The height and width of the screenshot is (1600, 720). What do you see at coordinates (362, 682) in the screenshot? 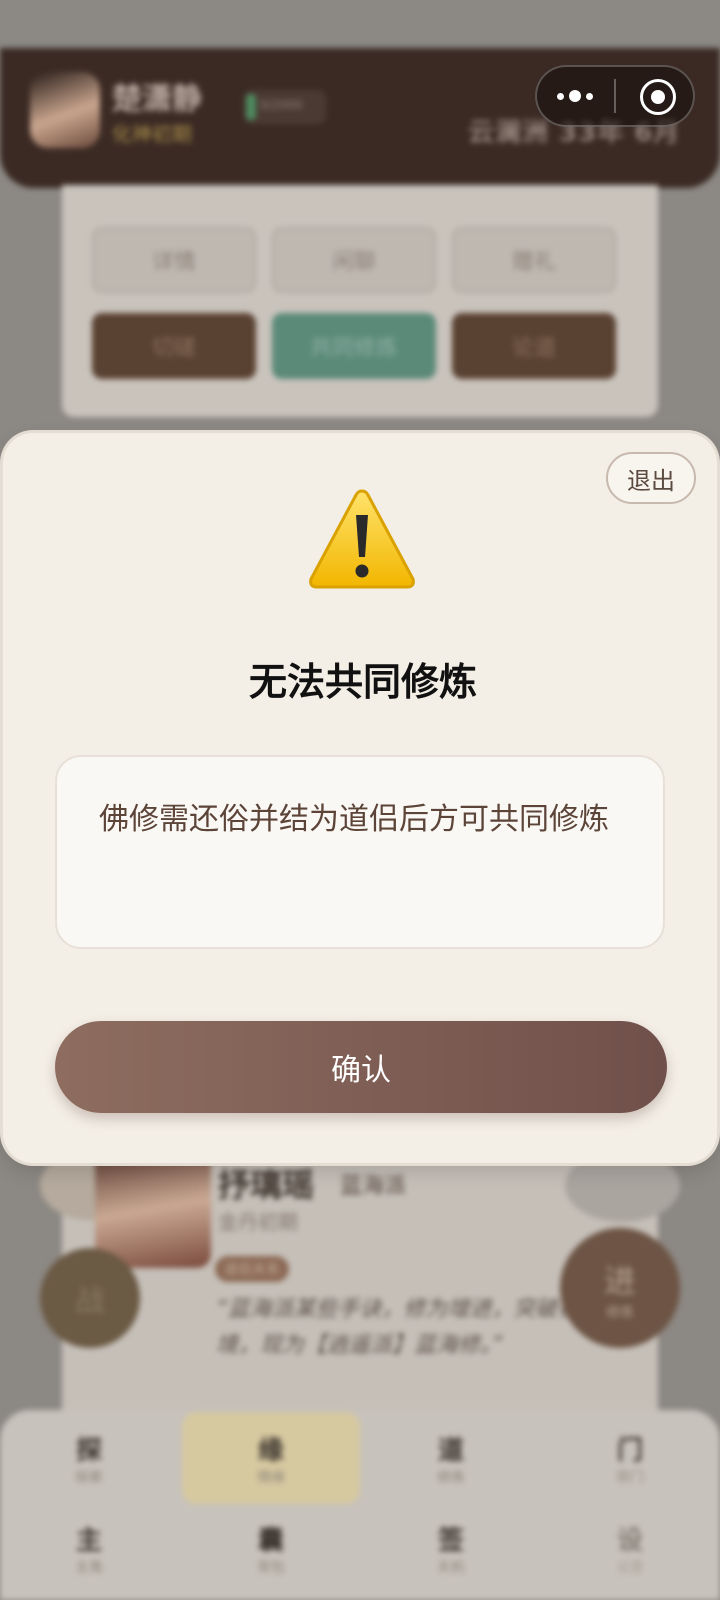
I see `dialog-title: 无法共同修炼` at bounding box center [362, 682].